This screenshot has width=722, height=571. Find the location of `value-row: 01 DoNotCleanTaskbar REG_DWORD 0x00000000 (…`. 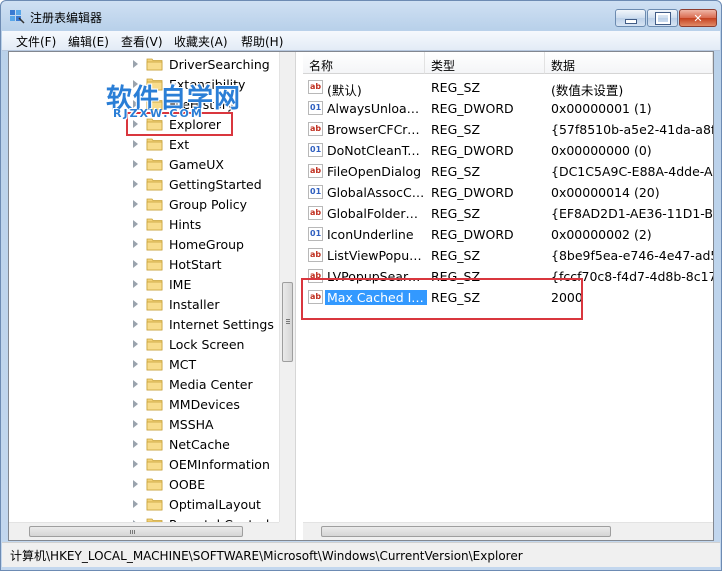

value-row: 01 DoNotCleanTaskbar REG_DWORD 0x00000000 (… is located at coordinates (508, 150).